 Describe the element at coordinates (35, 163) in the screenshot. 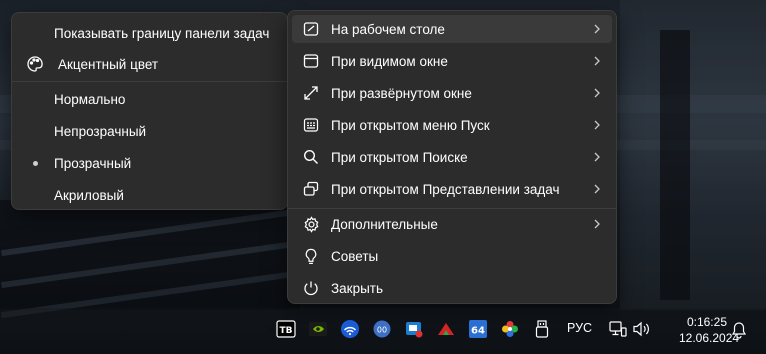

I see `selected-radio-dot` at that location.